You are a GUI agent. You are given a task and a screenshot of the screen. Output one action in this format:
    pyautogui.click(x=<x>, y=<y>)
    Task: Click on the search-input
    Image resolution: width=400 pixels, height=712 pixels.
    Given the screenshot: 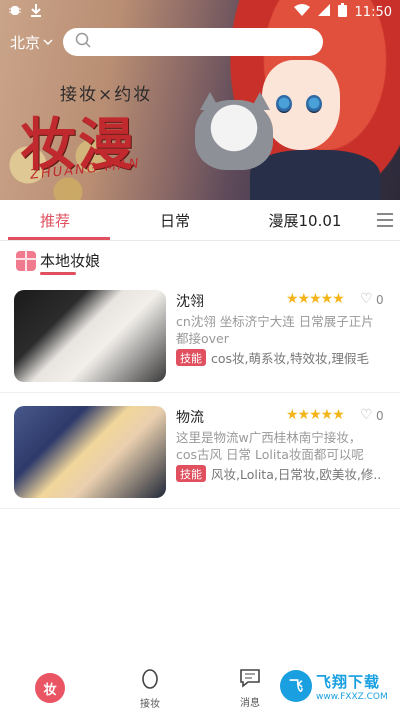 What is the action you would take?
    pyautogui.click(x=207, y=42)
    